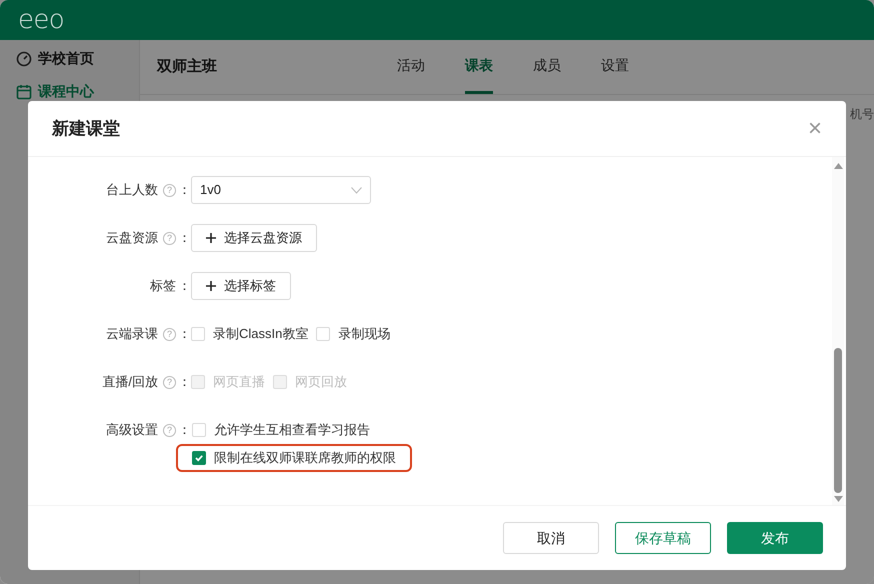 Image resolution: width=874 pixels, height=584 pixels. Describe the element at coordinates (66, 91) in the screenshot. I see `sidebar-item: 课程中心` at that location.